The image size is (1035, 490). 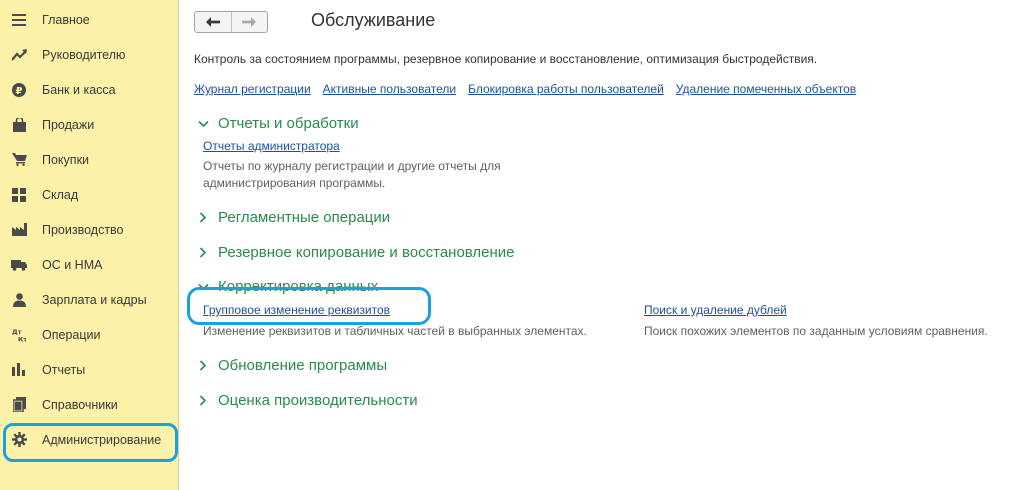 I want to click on group-title: Оценка производительности, so click(x=318, y=400).